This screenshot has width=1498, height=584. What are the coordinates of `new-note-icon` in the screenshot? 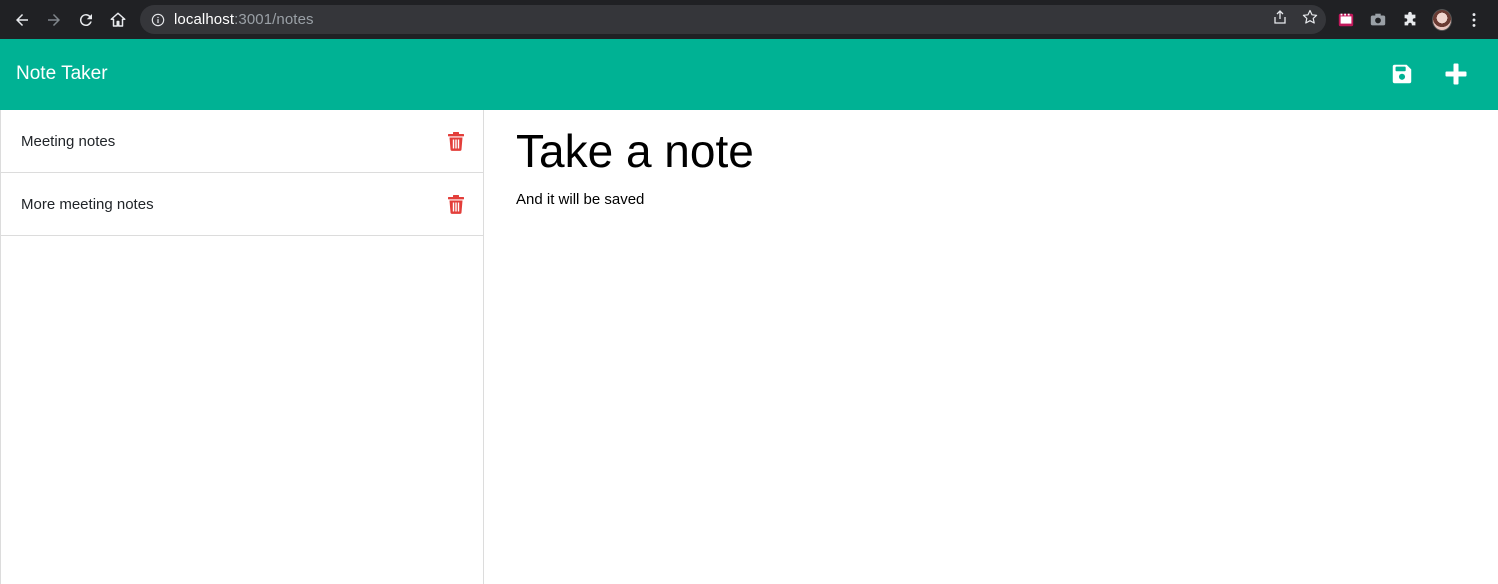 It's located at (1456, 74).